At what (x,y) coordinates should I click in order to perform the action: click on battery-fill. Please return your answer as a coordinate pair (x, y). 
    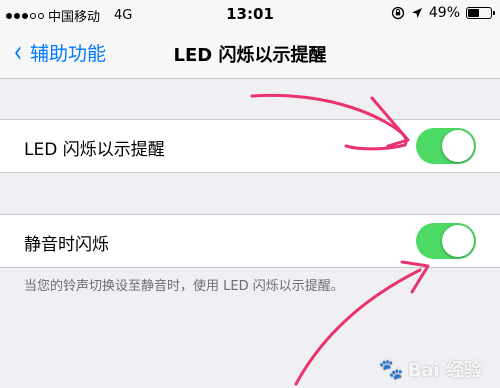
    Looking at the image, I should click on (473, 13).